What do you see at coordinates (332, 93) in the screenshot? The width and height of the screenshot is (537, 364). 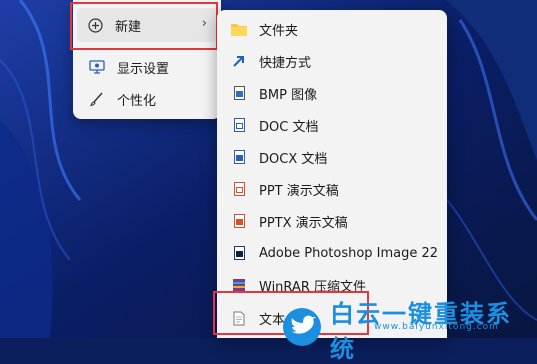 I see `new-bmp-item: BMP 图像` at bounding box center [332, 93].